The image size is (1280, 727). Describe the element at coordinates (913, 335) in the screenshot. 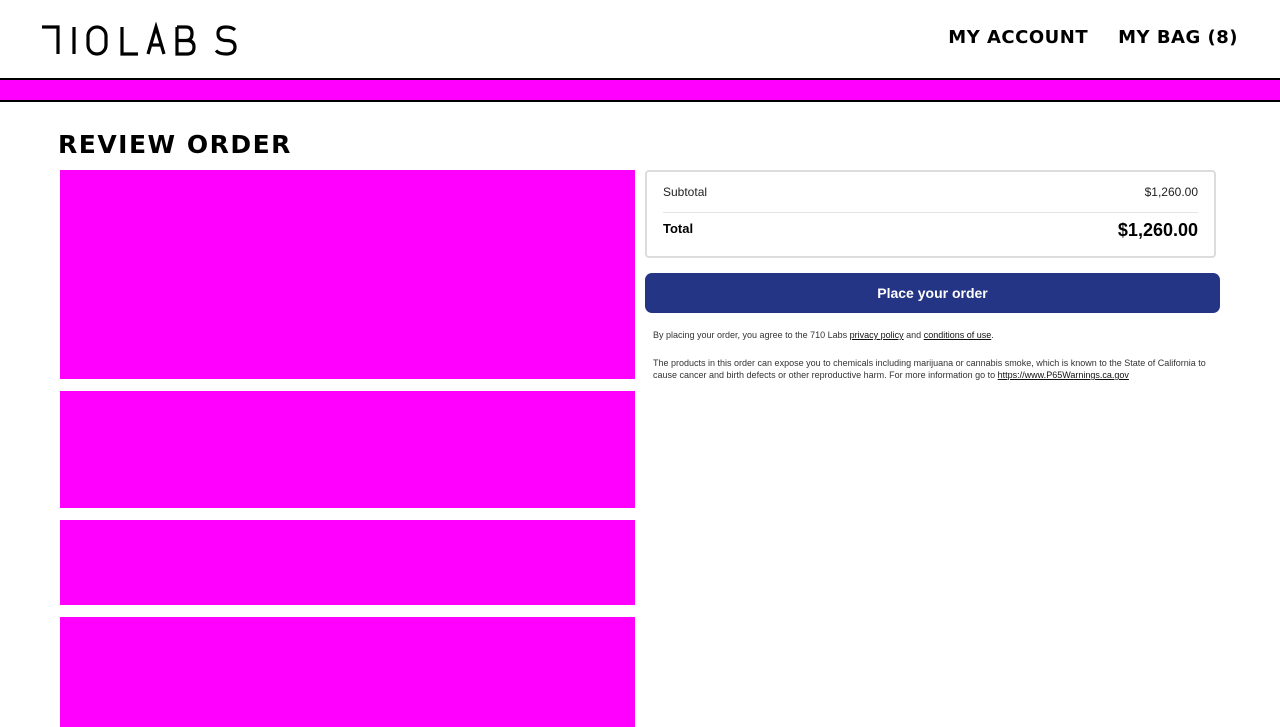

I see `agreement-and: and` at that location.